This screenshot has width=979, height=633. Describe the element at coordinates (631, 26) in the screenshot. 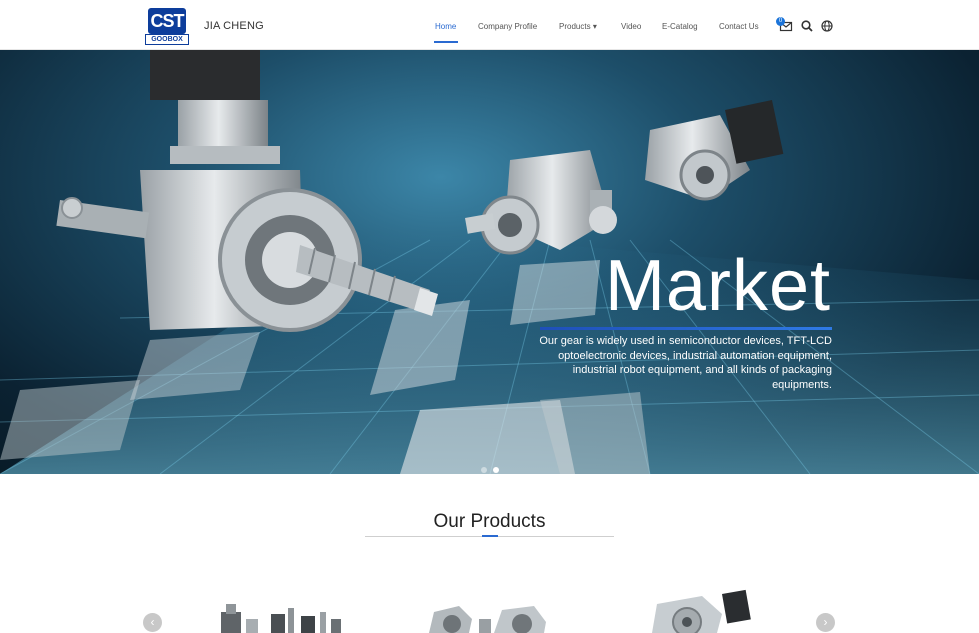

I see `nav-video: Video` at that location.